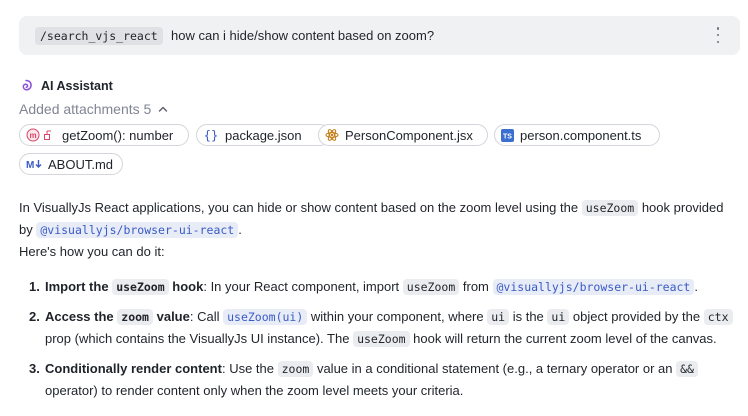  Describe the element at coordinates (687, 369) in the screenshot. I see `inline-code: &&` at that location.